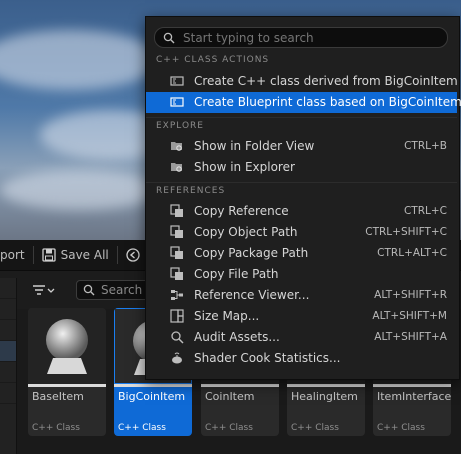  I want to click on import-button: port, so click(12, 255).